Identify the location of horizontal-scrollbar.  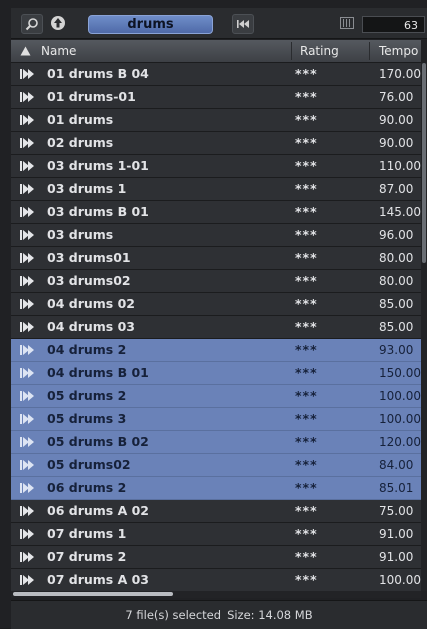
(216, 594).